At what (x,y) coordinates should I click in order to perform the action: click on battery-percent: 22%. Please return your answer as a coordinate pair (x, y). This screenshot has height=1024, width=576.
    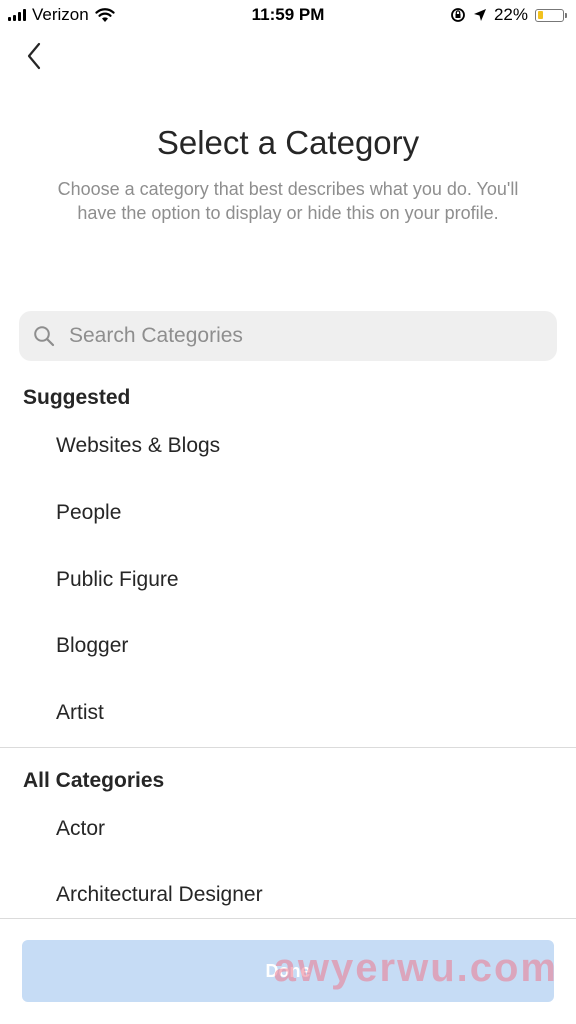
    Looking at the image, I should click on (510, 14).